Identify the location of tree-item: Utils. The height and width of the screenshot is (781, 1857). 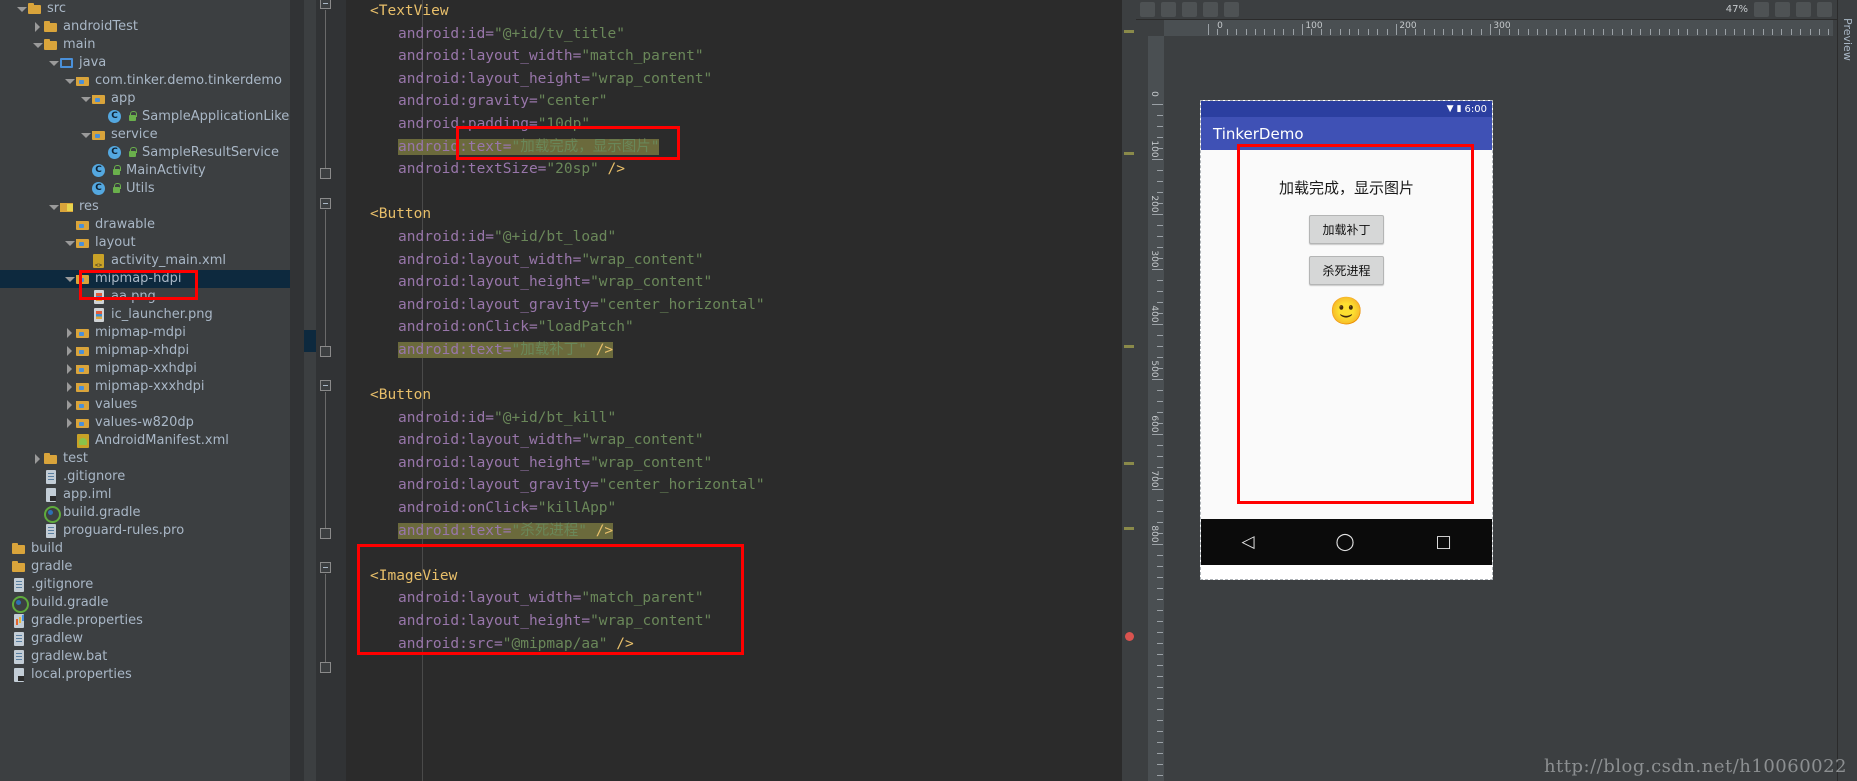
(145, 189).